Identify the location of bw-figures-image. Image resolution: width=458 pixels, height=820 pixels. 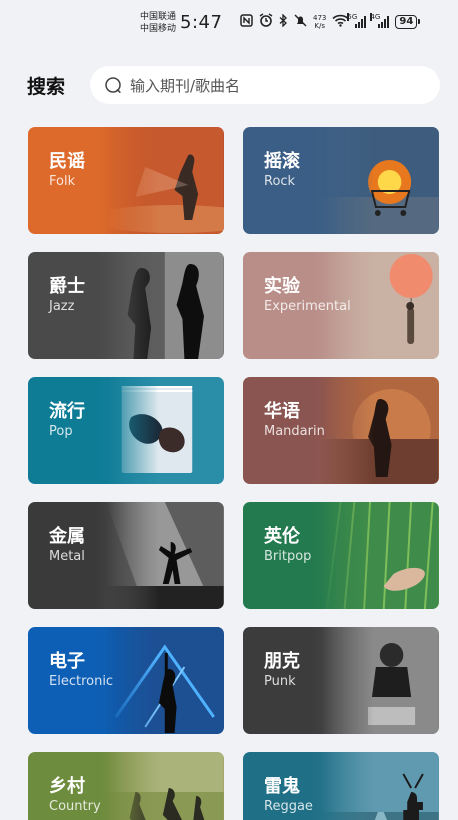
(165, 305).